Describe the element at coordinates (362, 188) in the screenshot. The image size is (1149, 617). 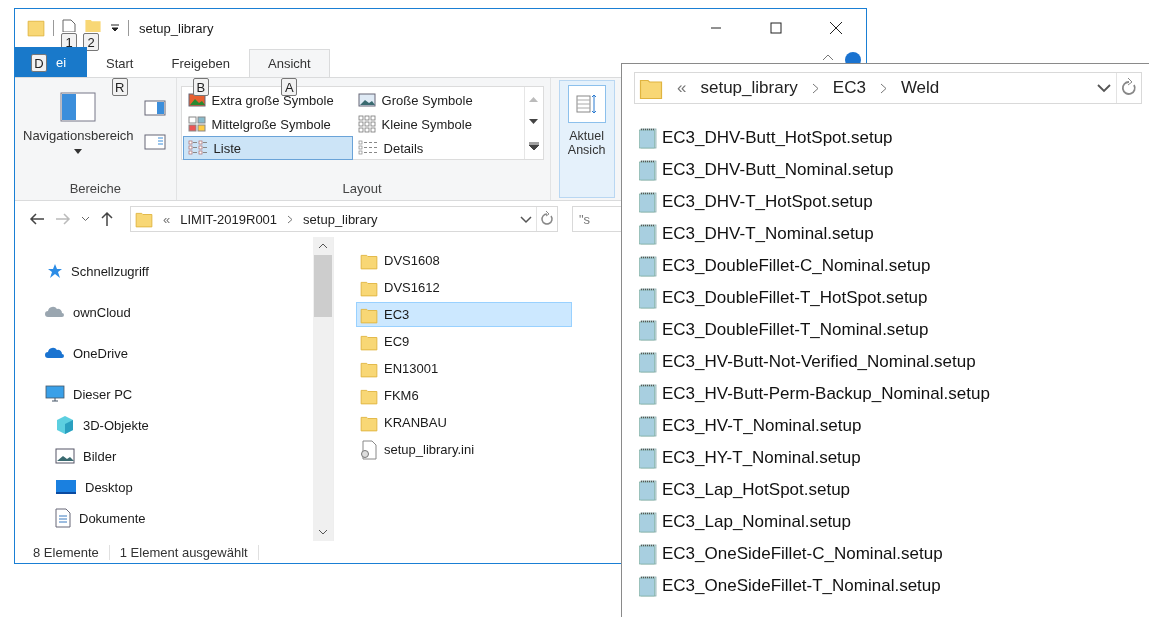
I see `group-label: Layout` at that location.